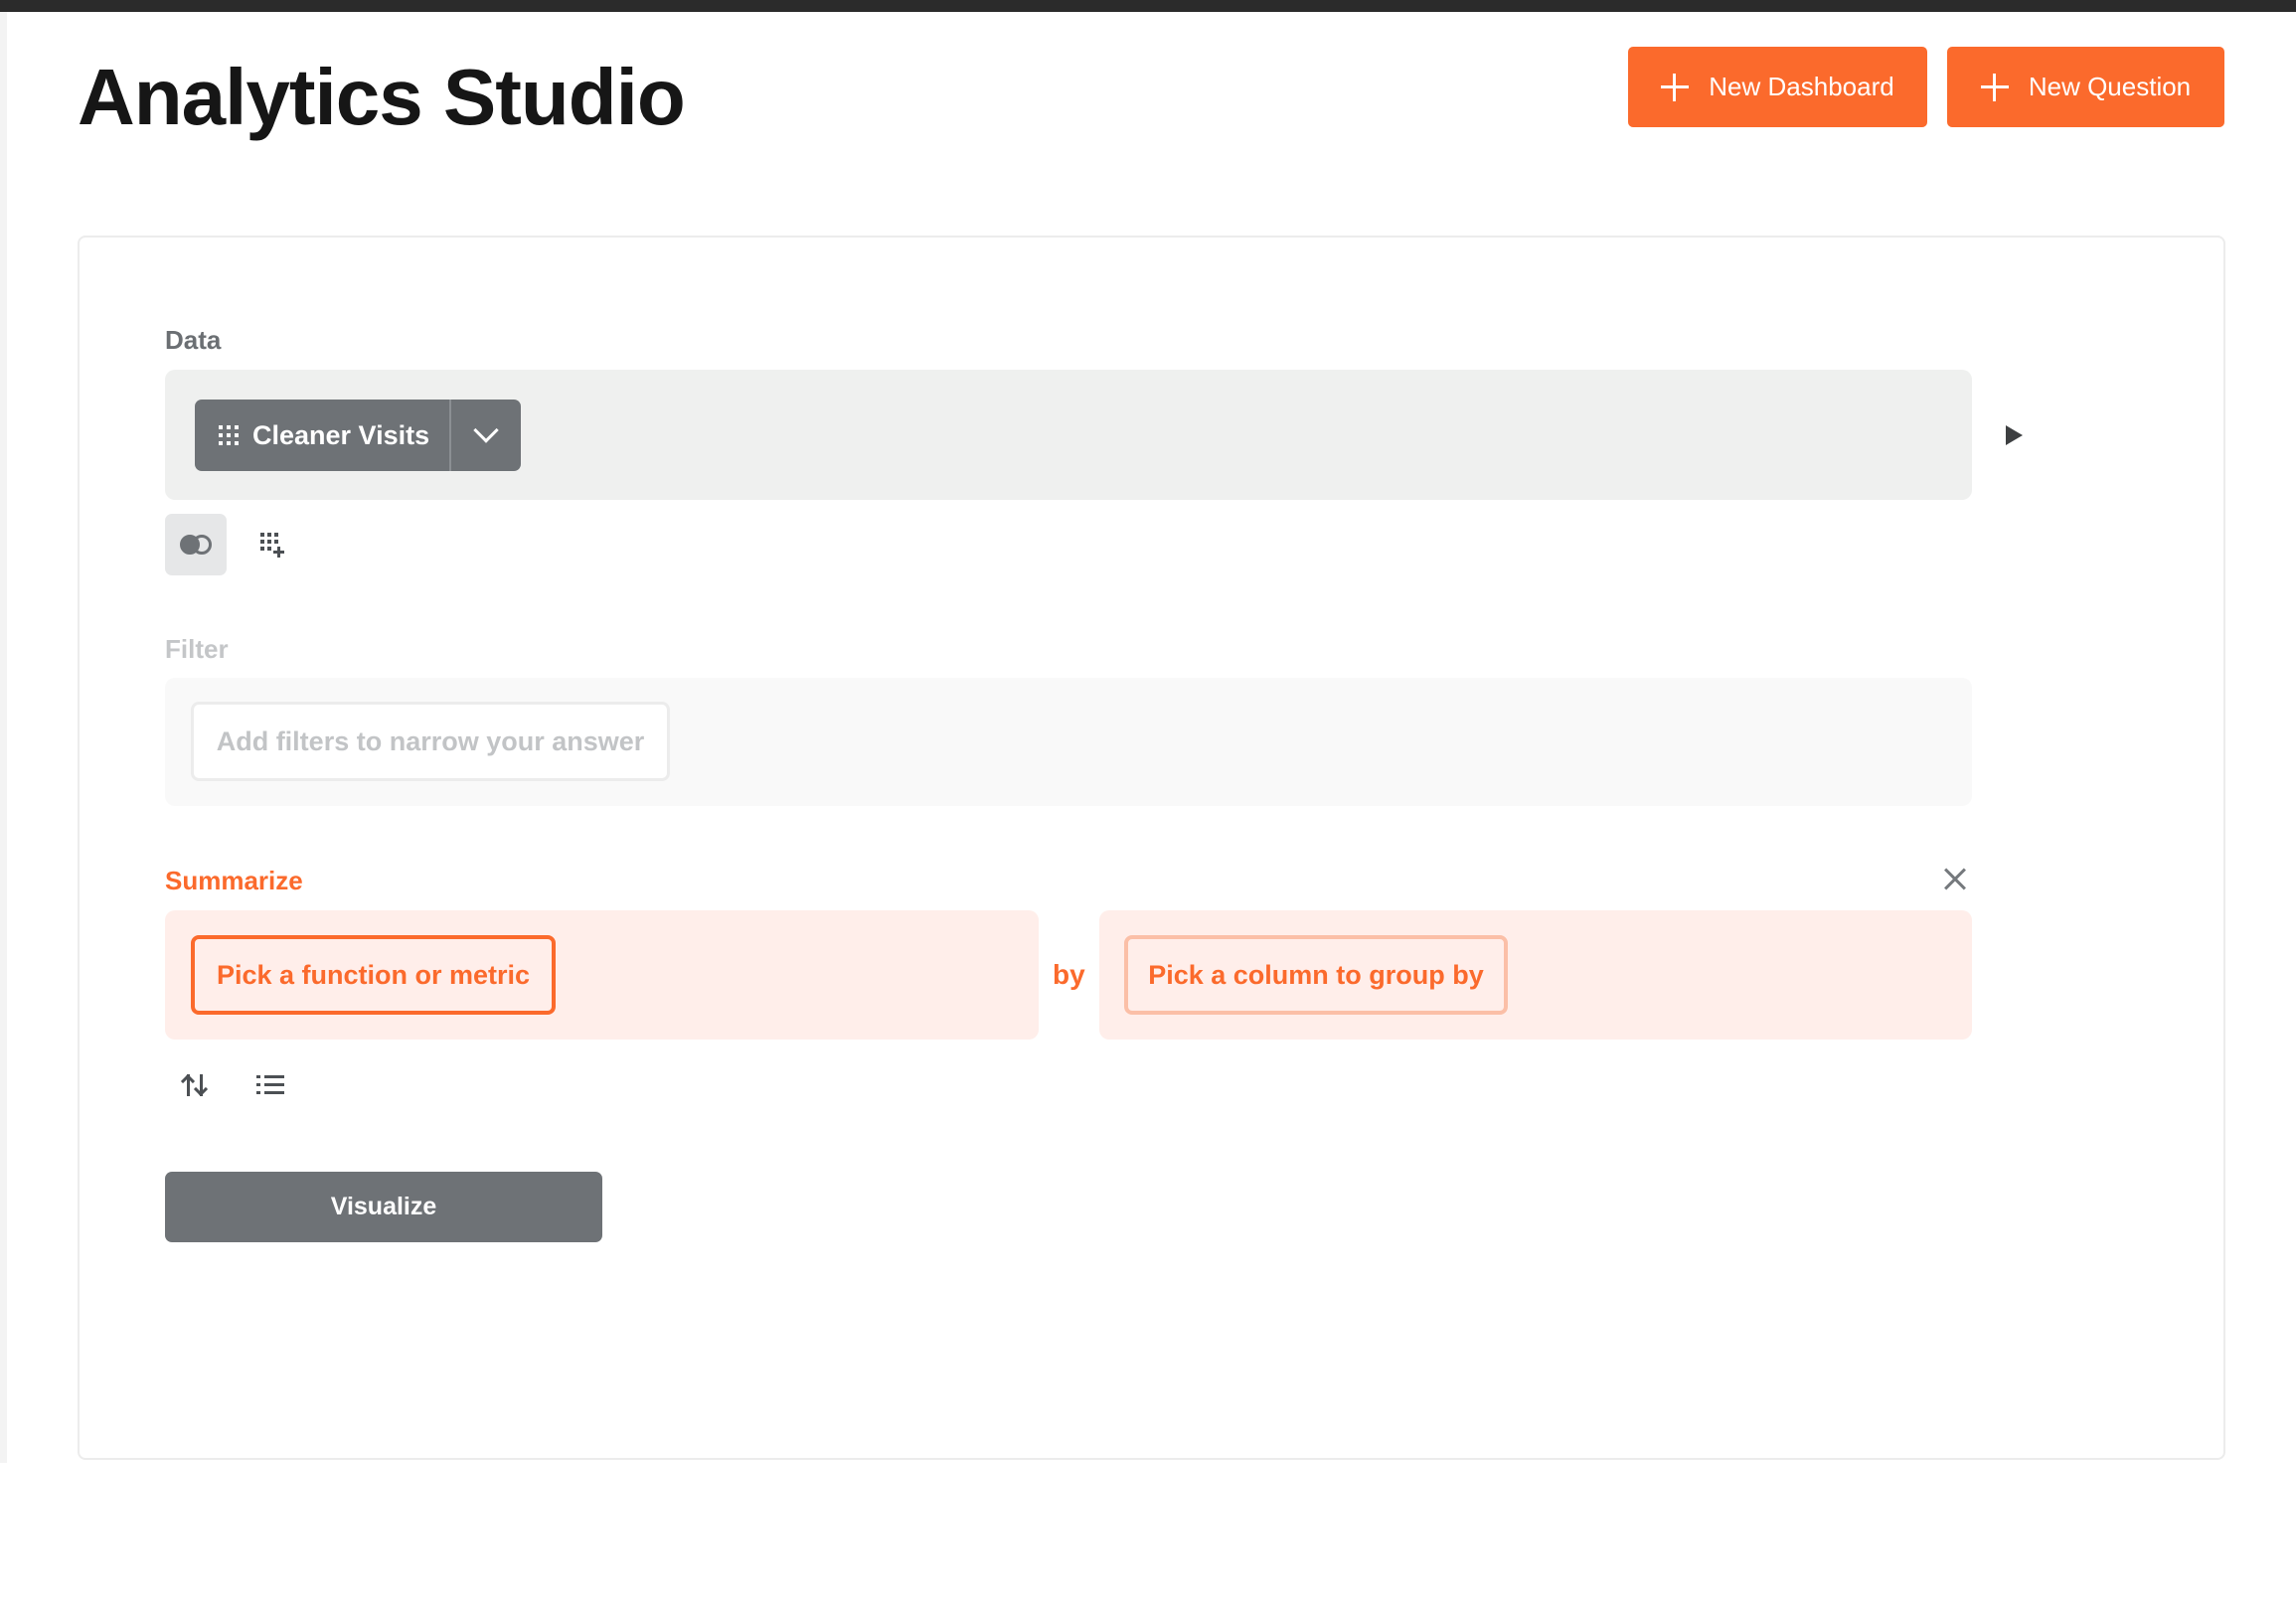  Describe the element at coordinates (270, 1085) in the screenshot. I see `list-icon` at that location.